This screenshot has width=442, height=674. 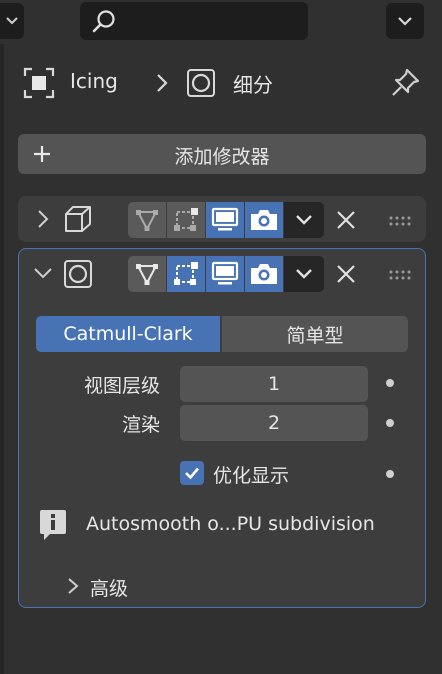 I want to click on modifier-toggles-collapsed, so click(x=226, y=220).